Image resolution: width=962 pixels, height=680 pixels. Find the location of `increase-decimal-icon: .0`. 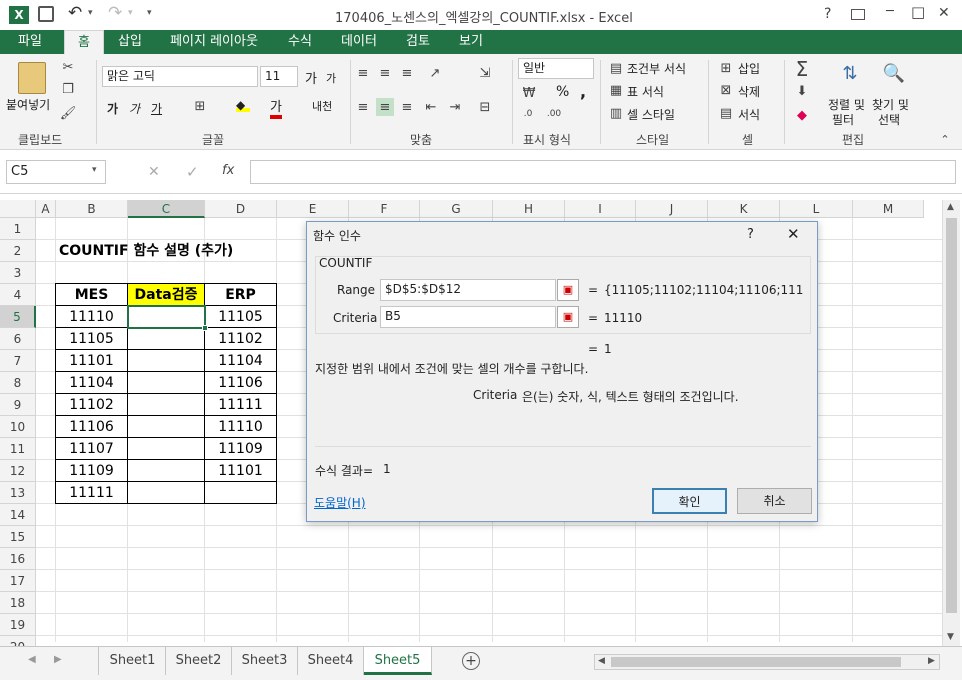

increase-decimal-icon: .0 is located at coordinates (528, 114).